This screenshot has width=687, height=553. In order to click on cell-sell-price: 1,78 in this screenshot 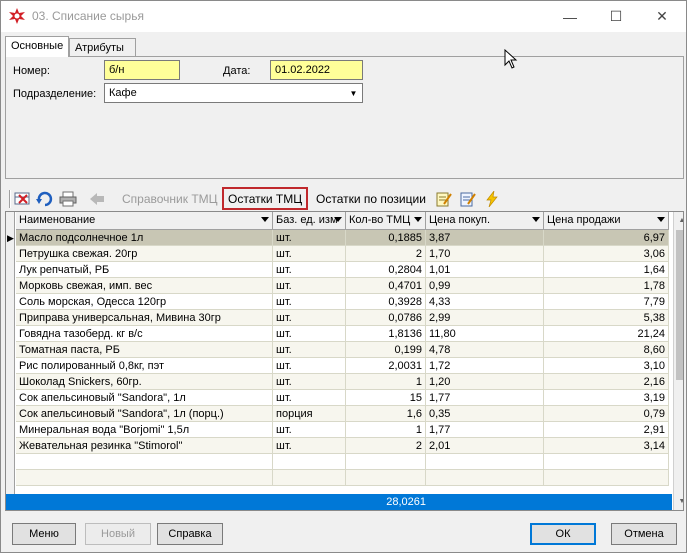, I will do `click(606, 286)`.